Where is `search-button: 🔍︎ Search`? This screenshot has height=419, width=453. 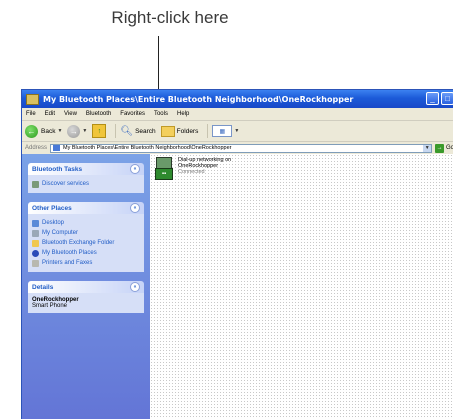 search-button: 🔍︎ Search is located at coordinates (137, 131).